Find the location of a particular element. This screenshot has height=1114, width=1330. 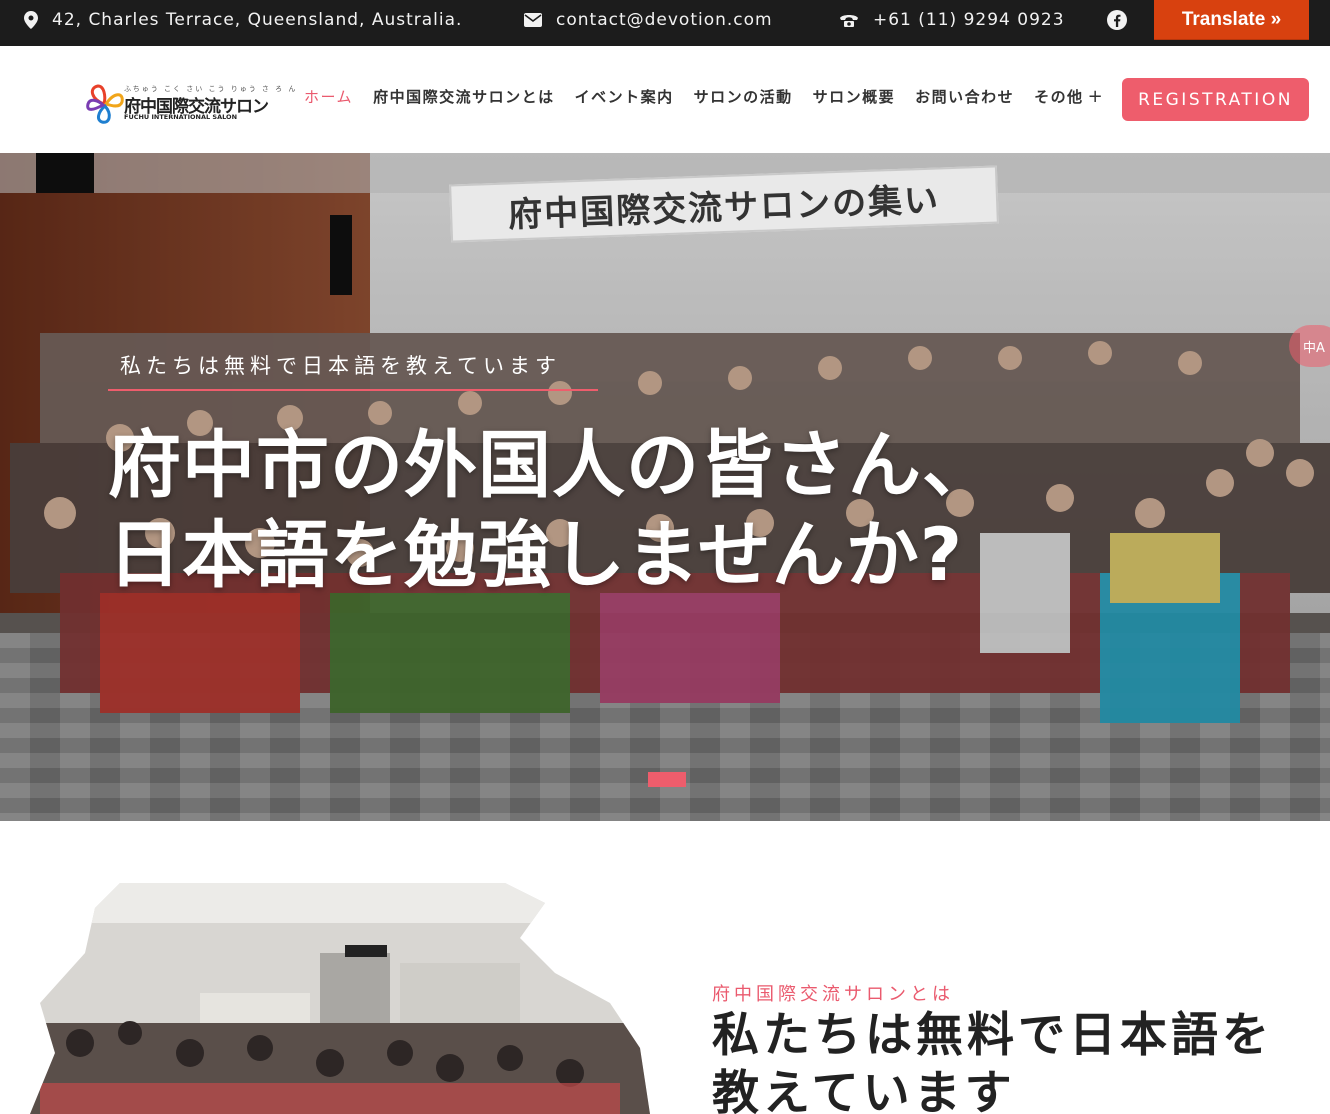

nav-item-home: ホーム is located at coordinates (328, 96).